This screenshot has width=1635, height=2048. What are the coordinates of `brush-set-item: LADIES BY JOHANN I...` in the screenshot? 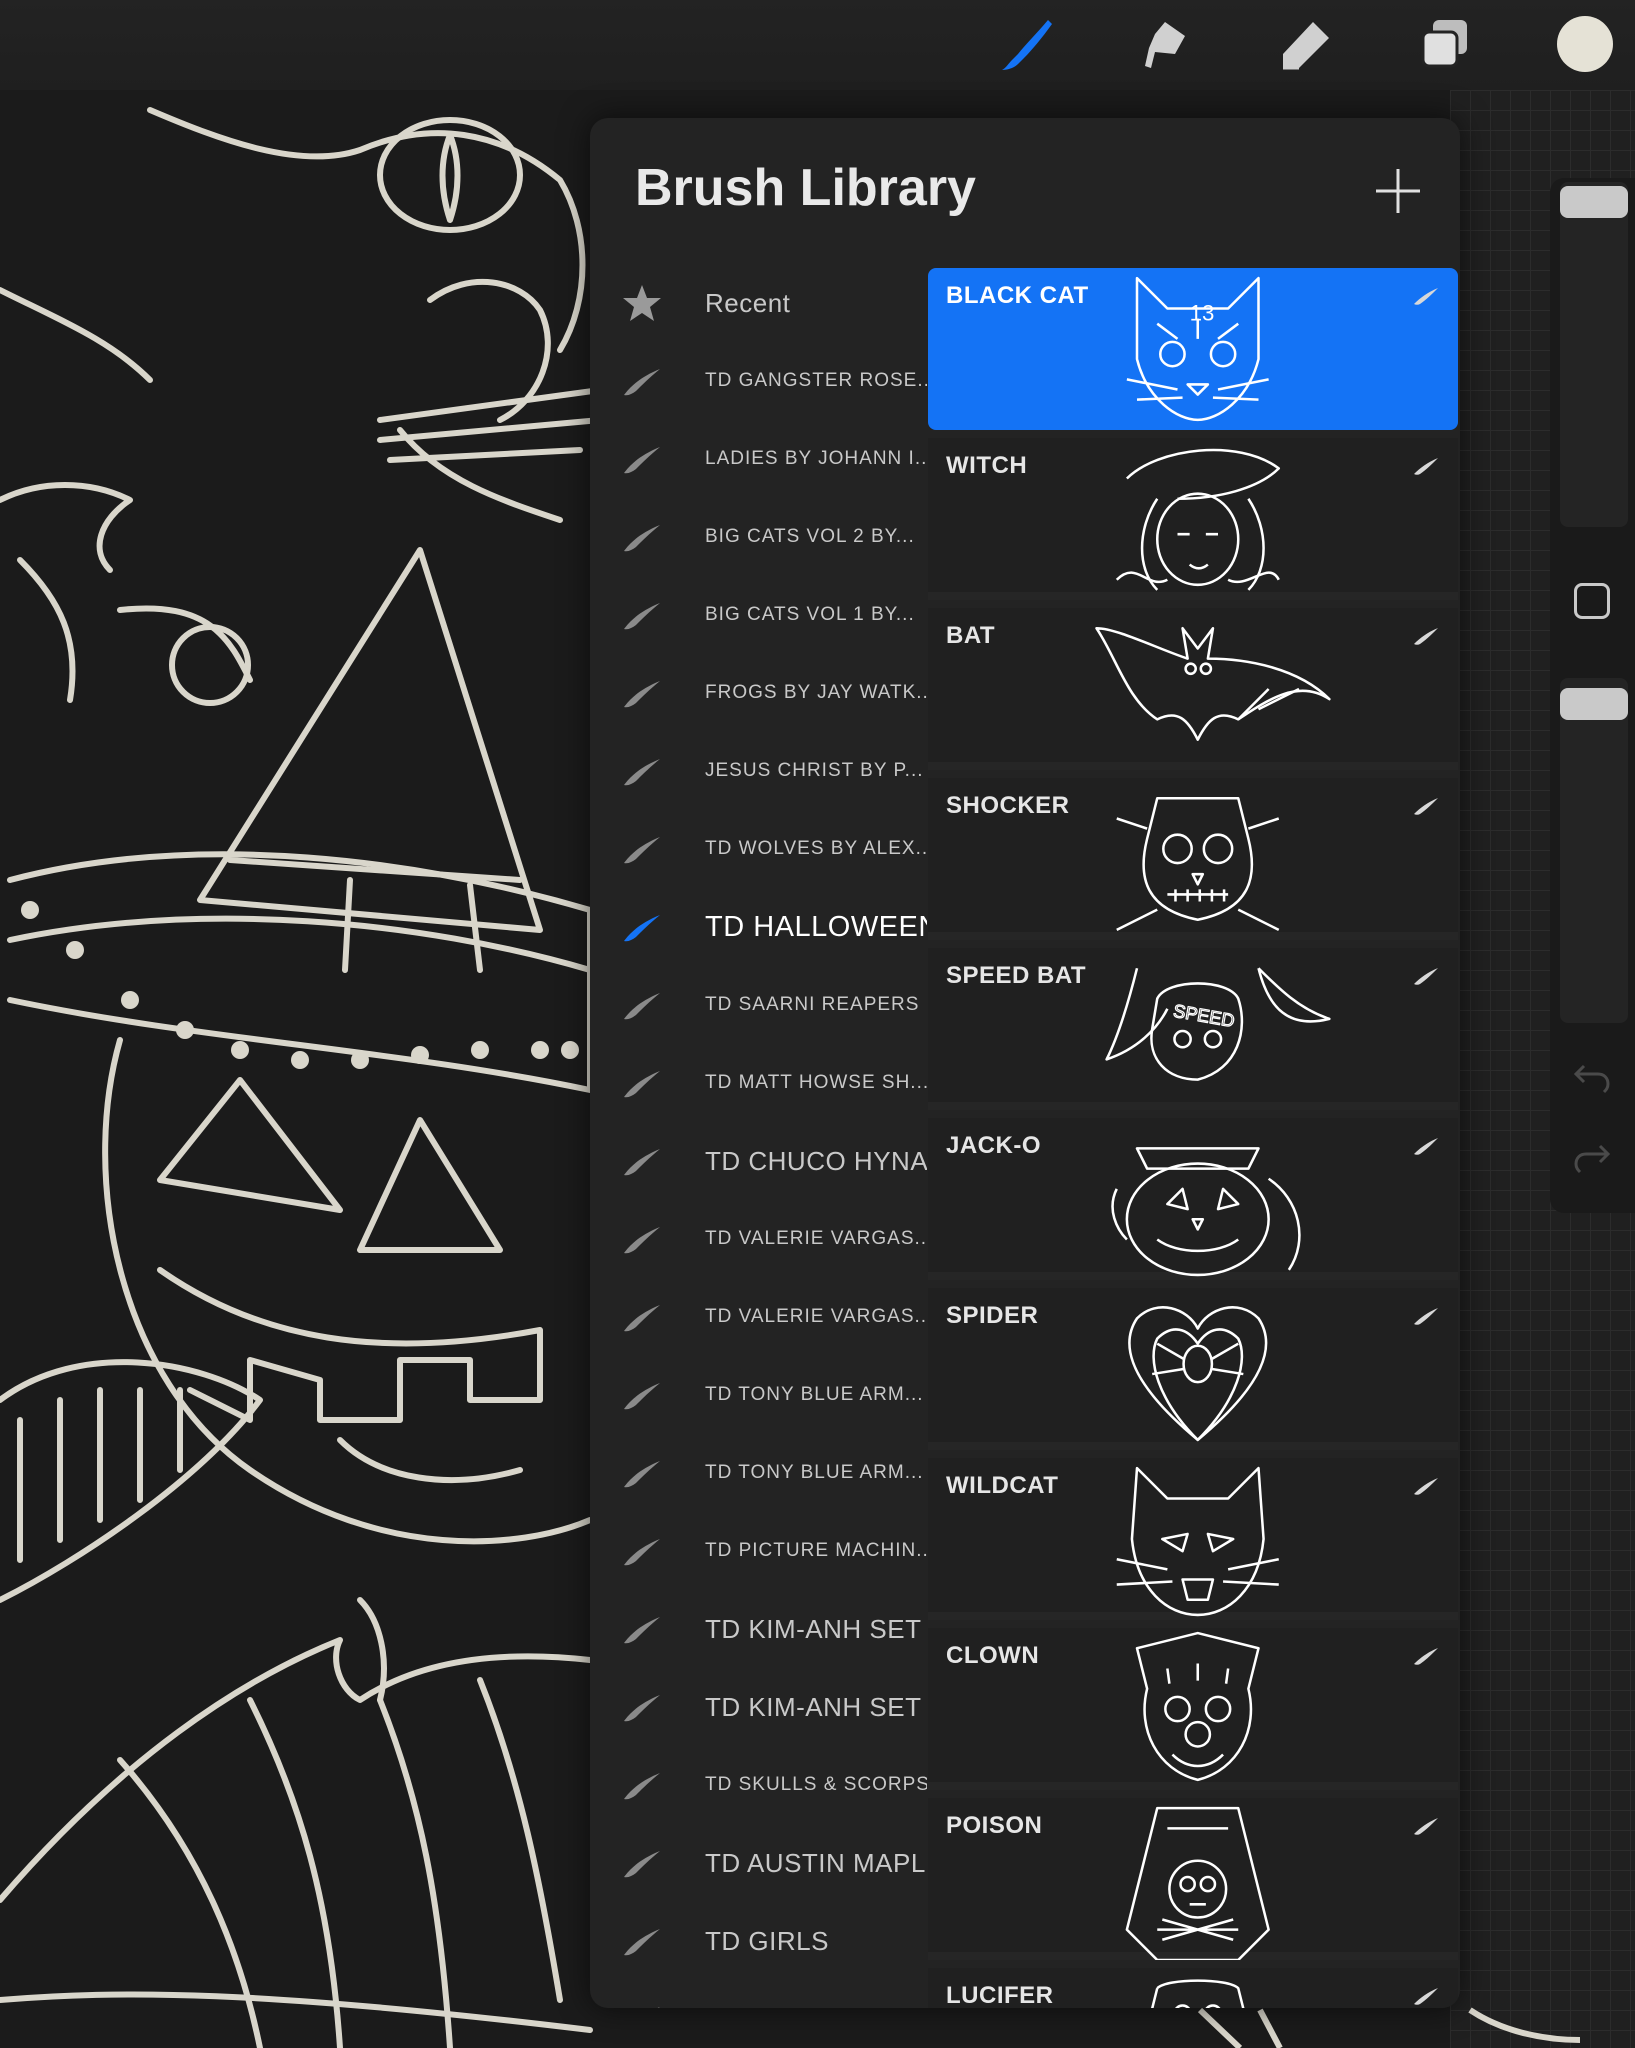 It's located at (759, 459).